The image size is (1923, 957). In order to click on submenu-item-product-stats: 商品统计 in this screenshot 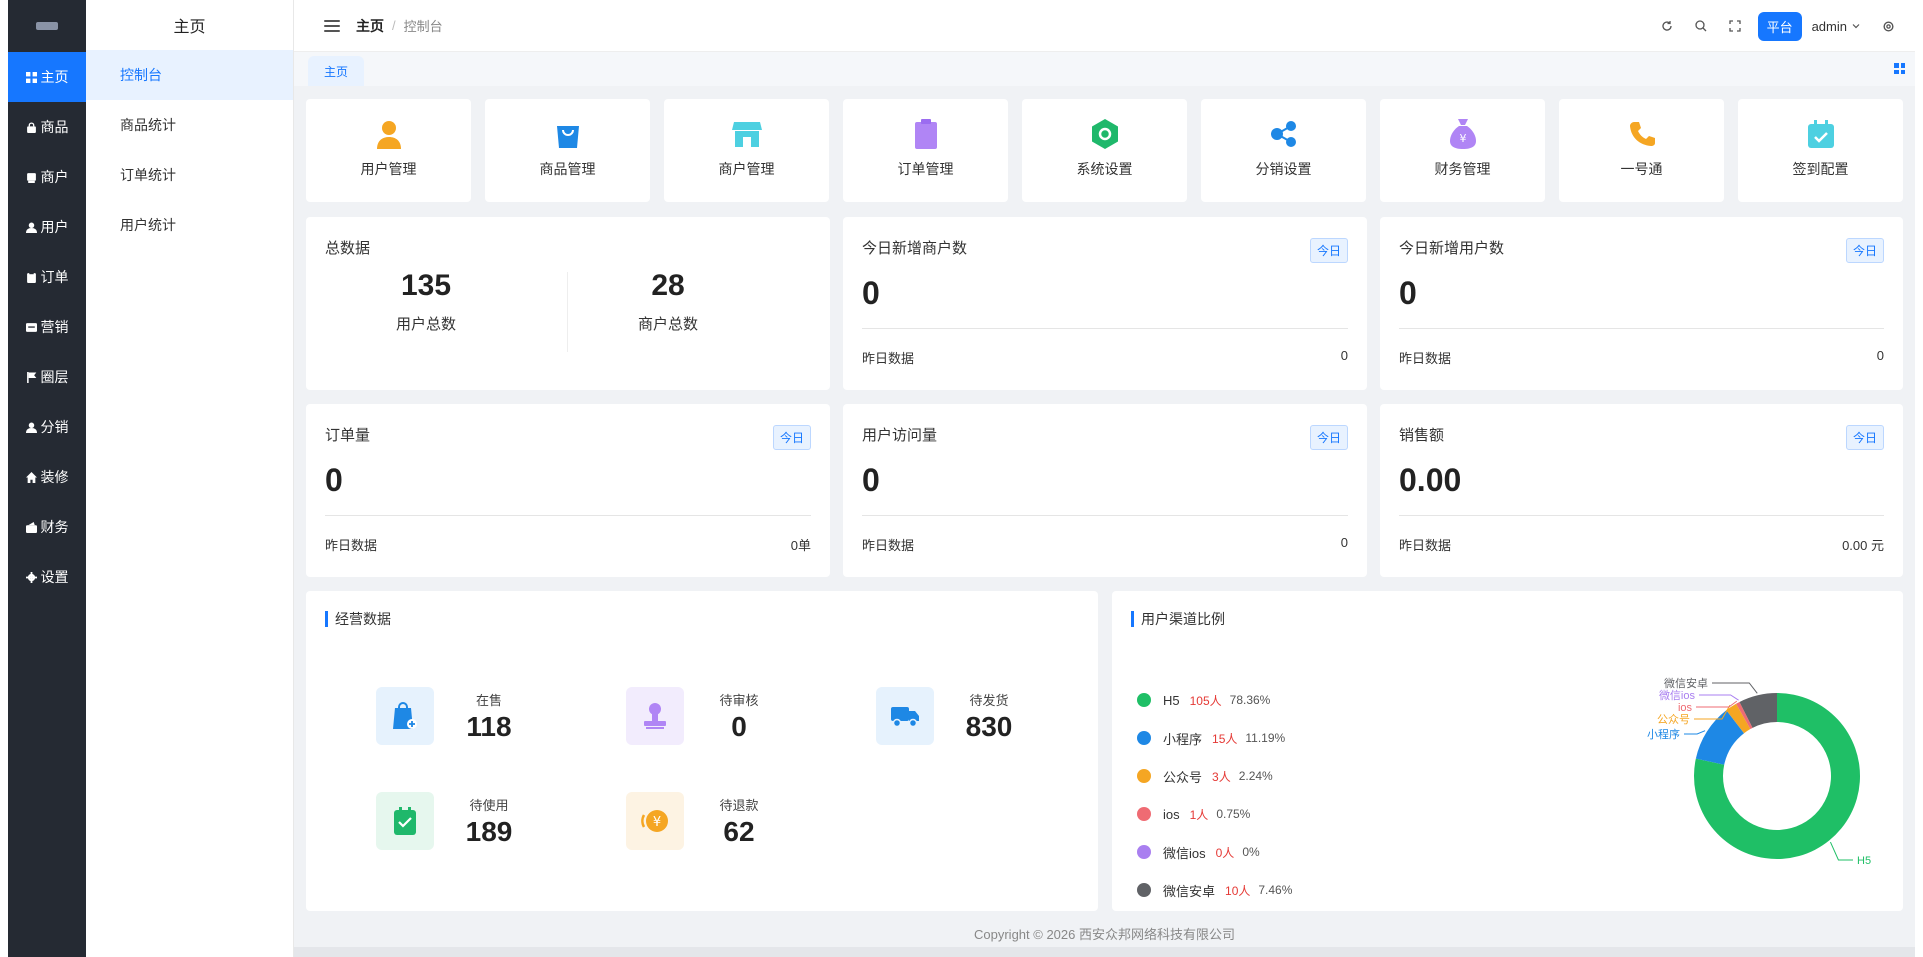, I will do `click(189, 125)`.